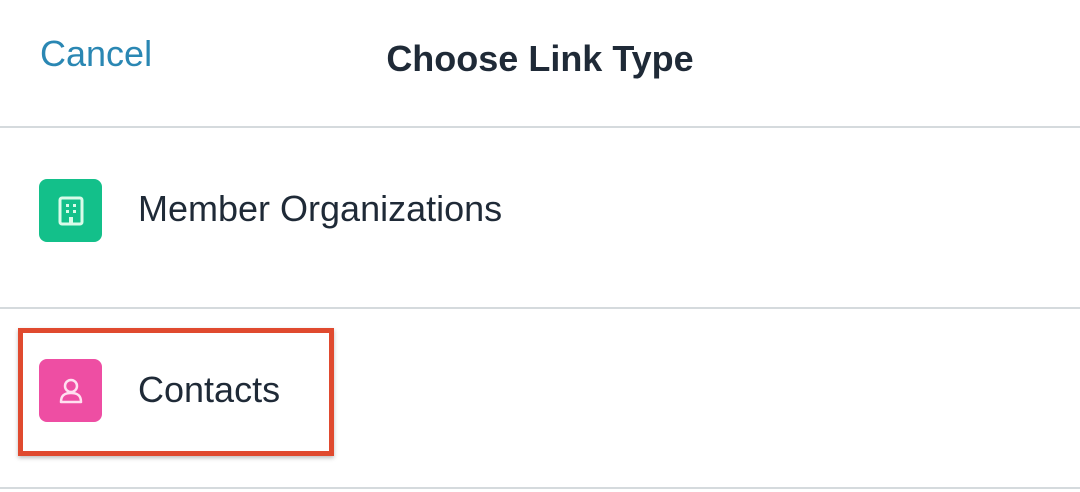  Describe the element at coordinates (320, 208) in the screenshot. I see `option-label: Member Organizations` at that location.